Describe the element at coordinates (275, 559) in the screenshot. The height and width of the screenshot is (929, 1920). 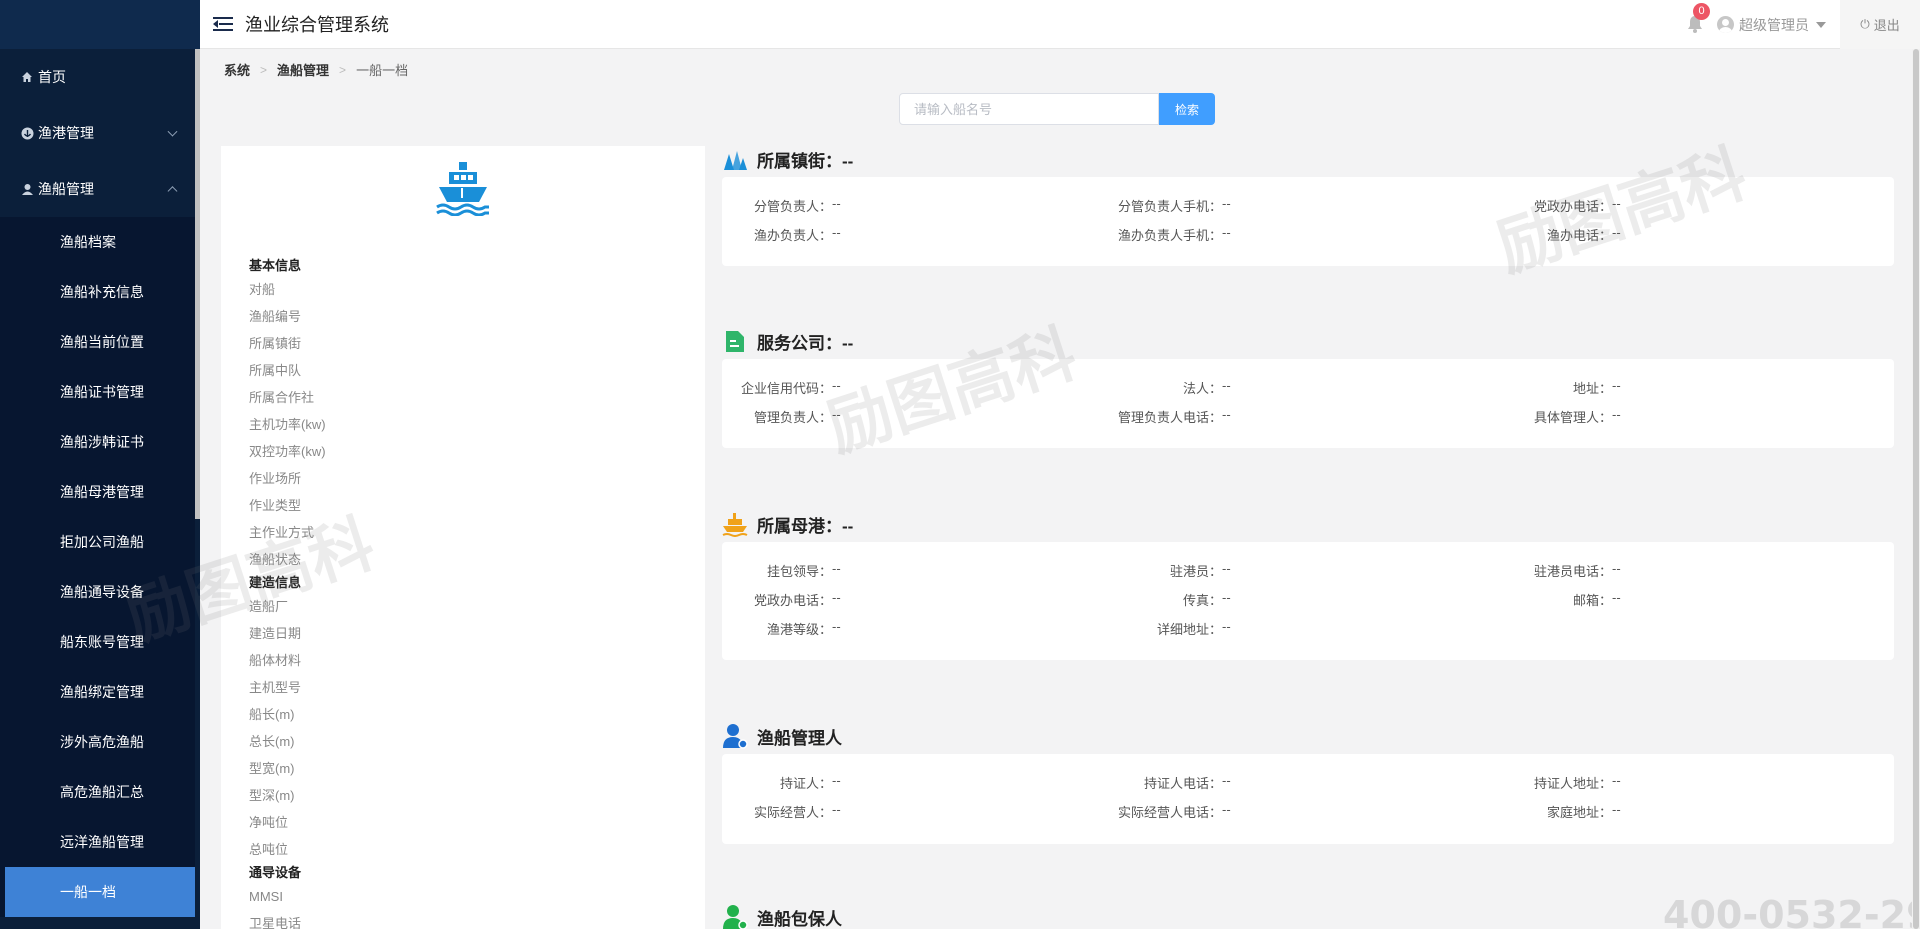
I see `field-label: 渔船状态` at that location.